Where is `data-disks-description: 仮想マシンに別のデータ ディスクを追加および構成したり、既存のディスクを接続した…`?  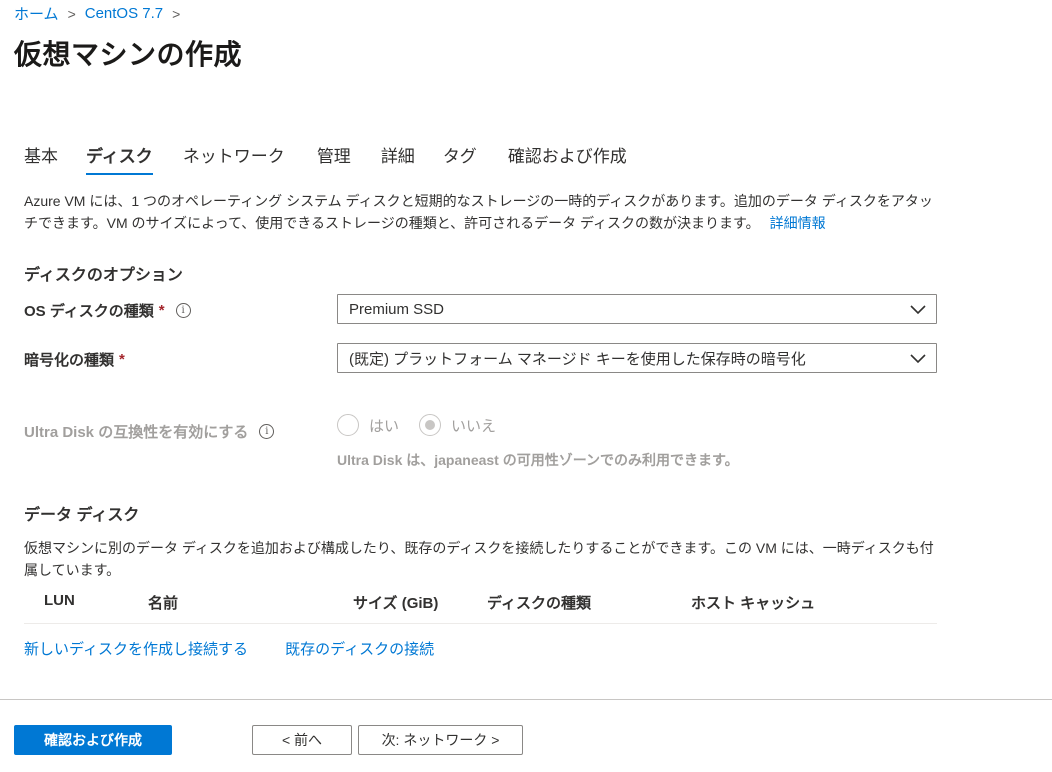
data-disks-description: 仮想マシンに別のデータ ディスクを追加および構成したり、既存のディスクを接続した… is located at coordinates (479, 559).